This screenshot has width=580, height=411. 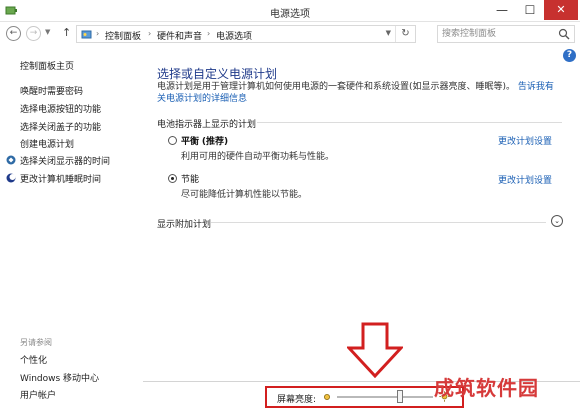 What do you see at coordinates (561, 10) in the screenshot?
I see `close-button: ✕` at bounding box center [561, 10].